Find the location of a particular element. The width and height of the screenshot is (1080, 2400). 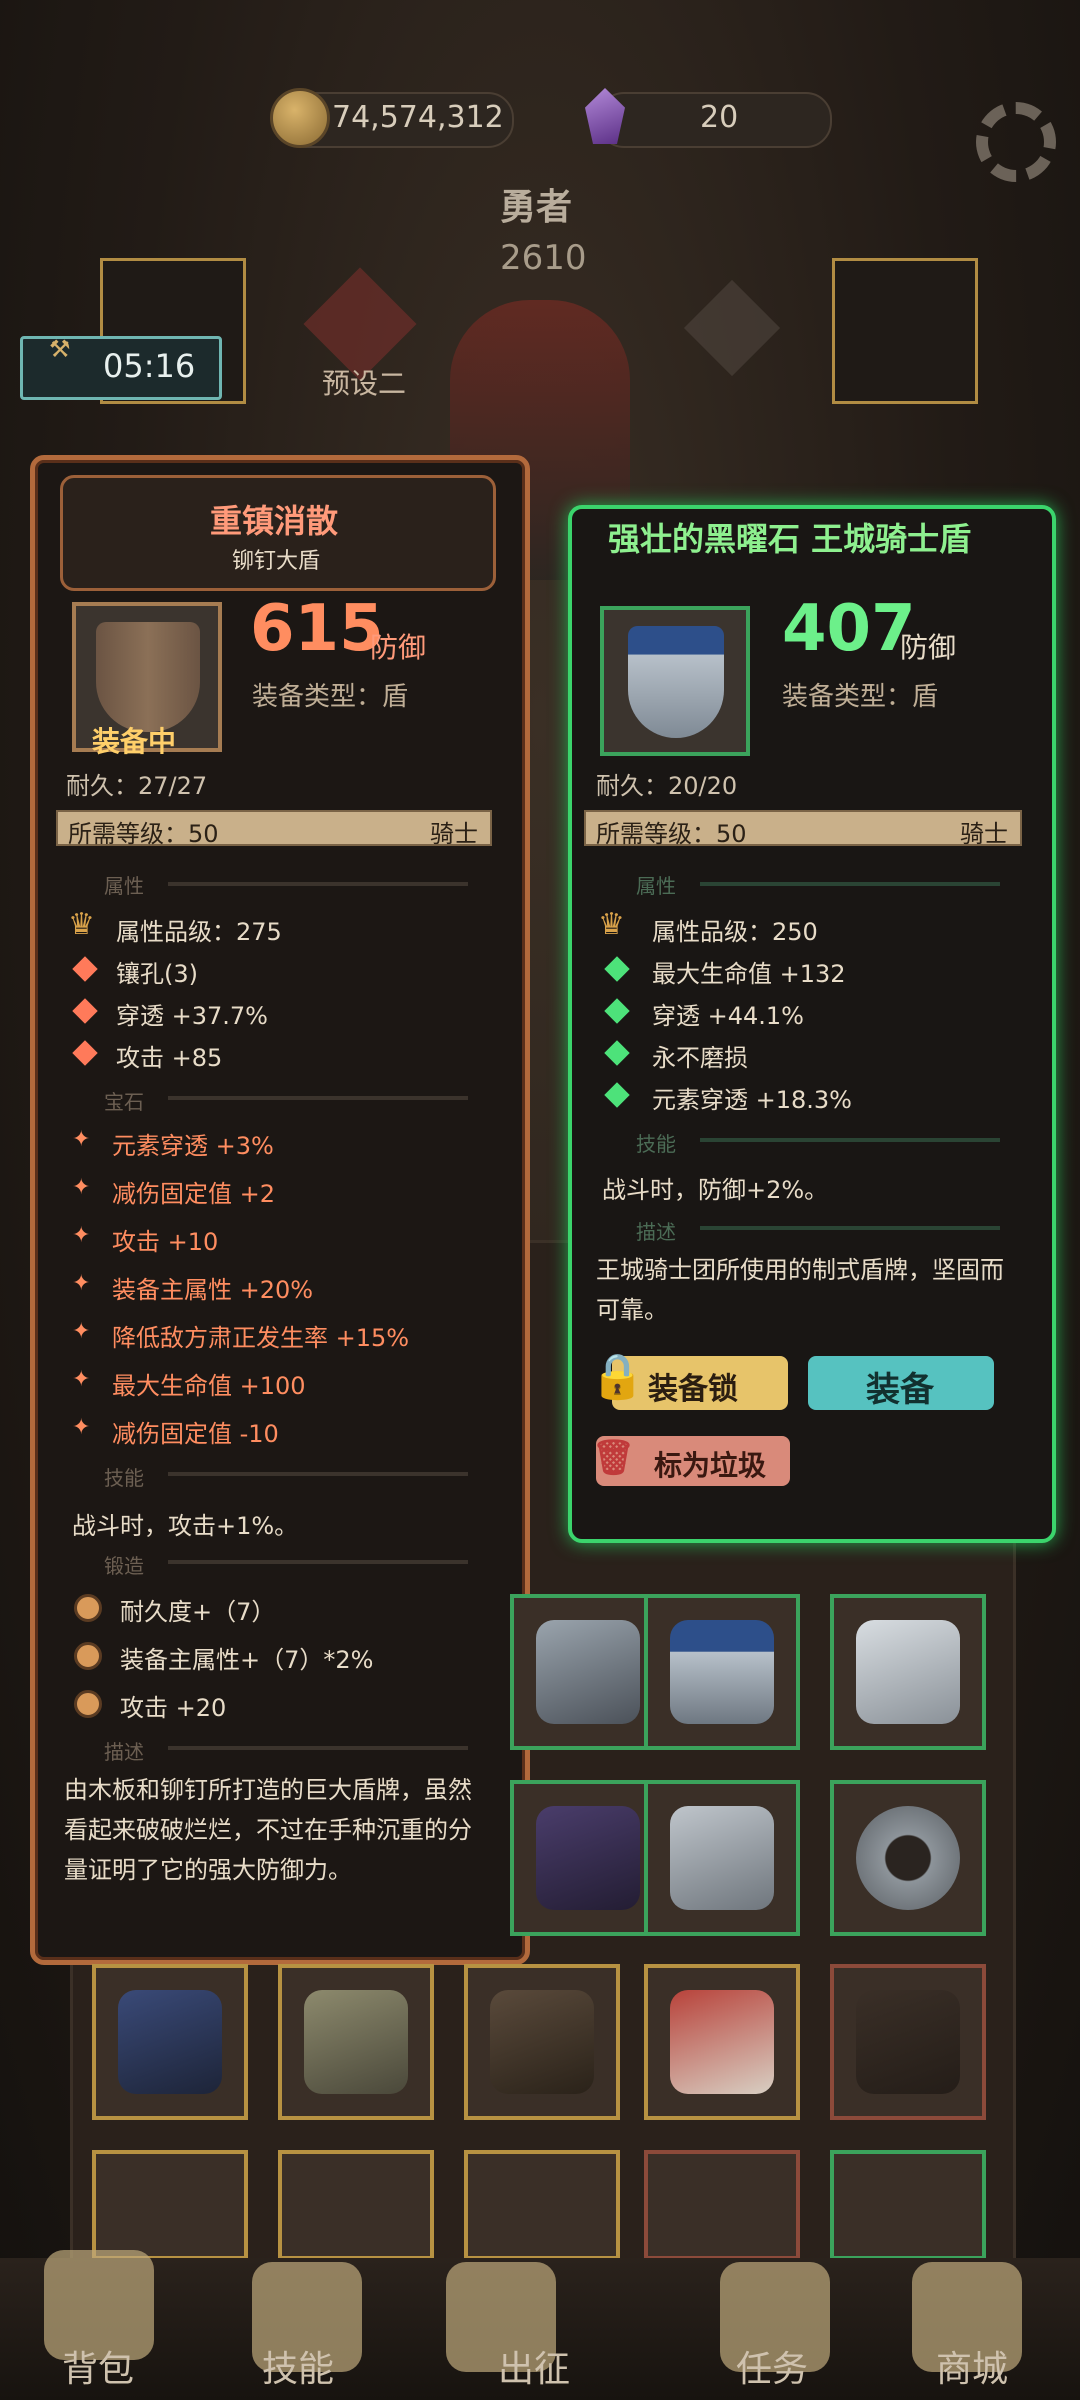

trash-button-label: 标为垃圾 is located at coordinates (710, 1465).